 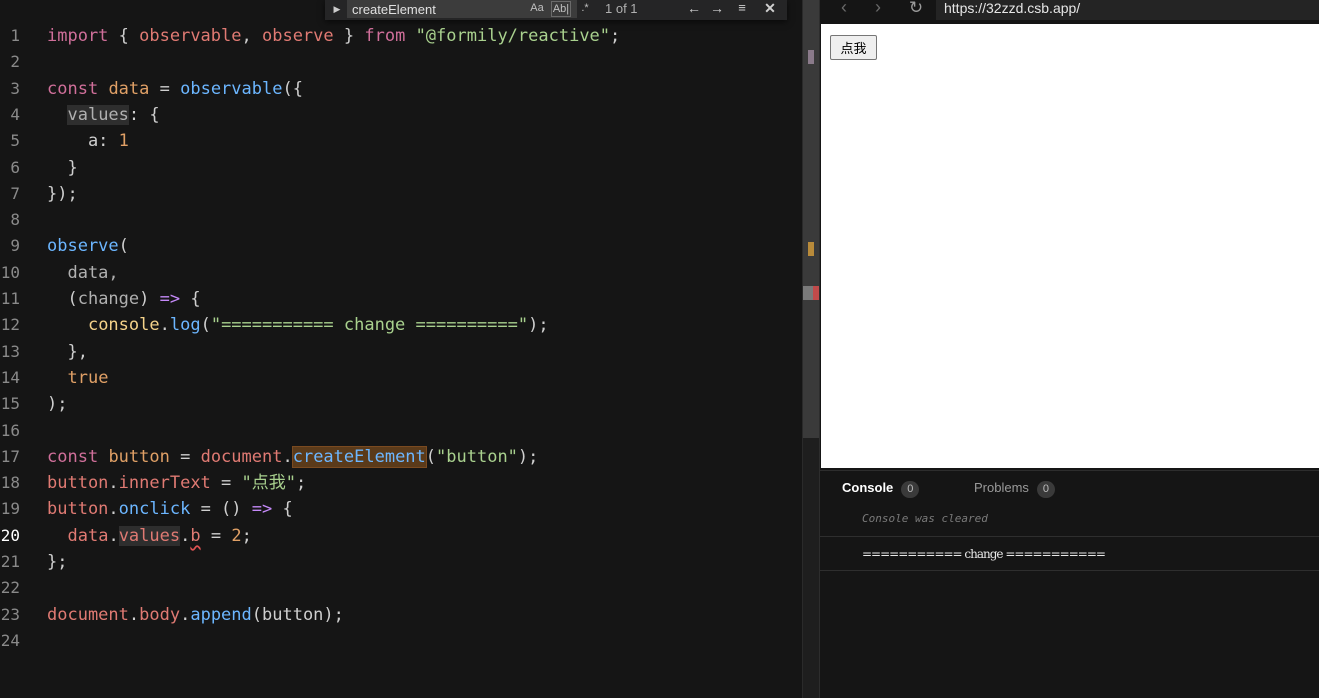 What do you see at coordinates (10, 298) in the screenshot?
I see `line-number: 11` at bounding box center [10, 298].